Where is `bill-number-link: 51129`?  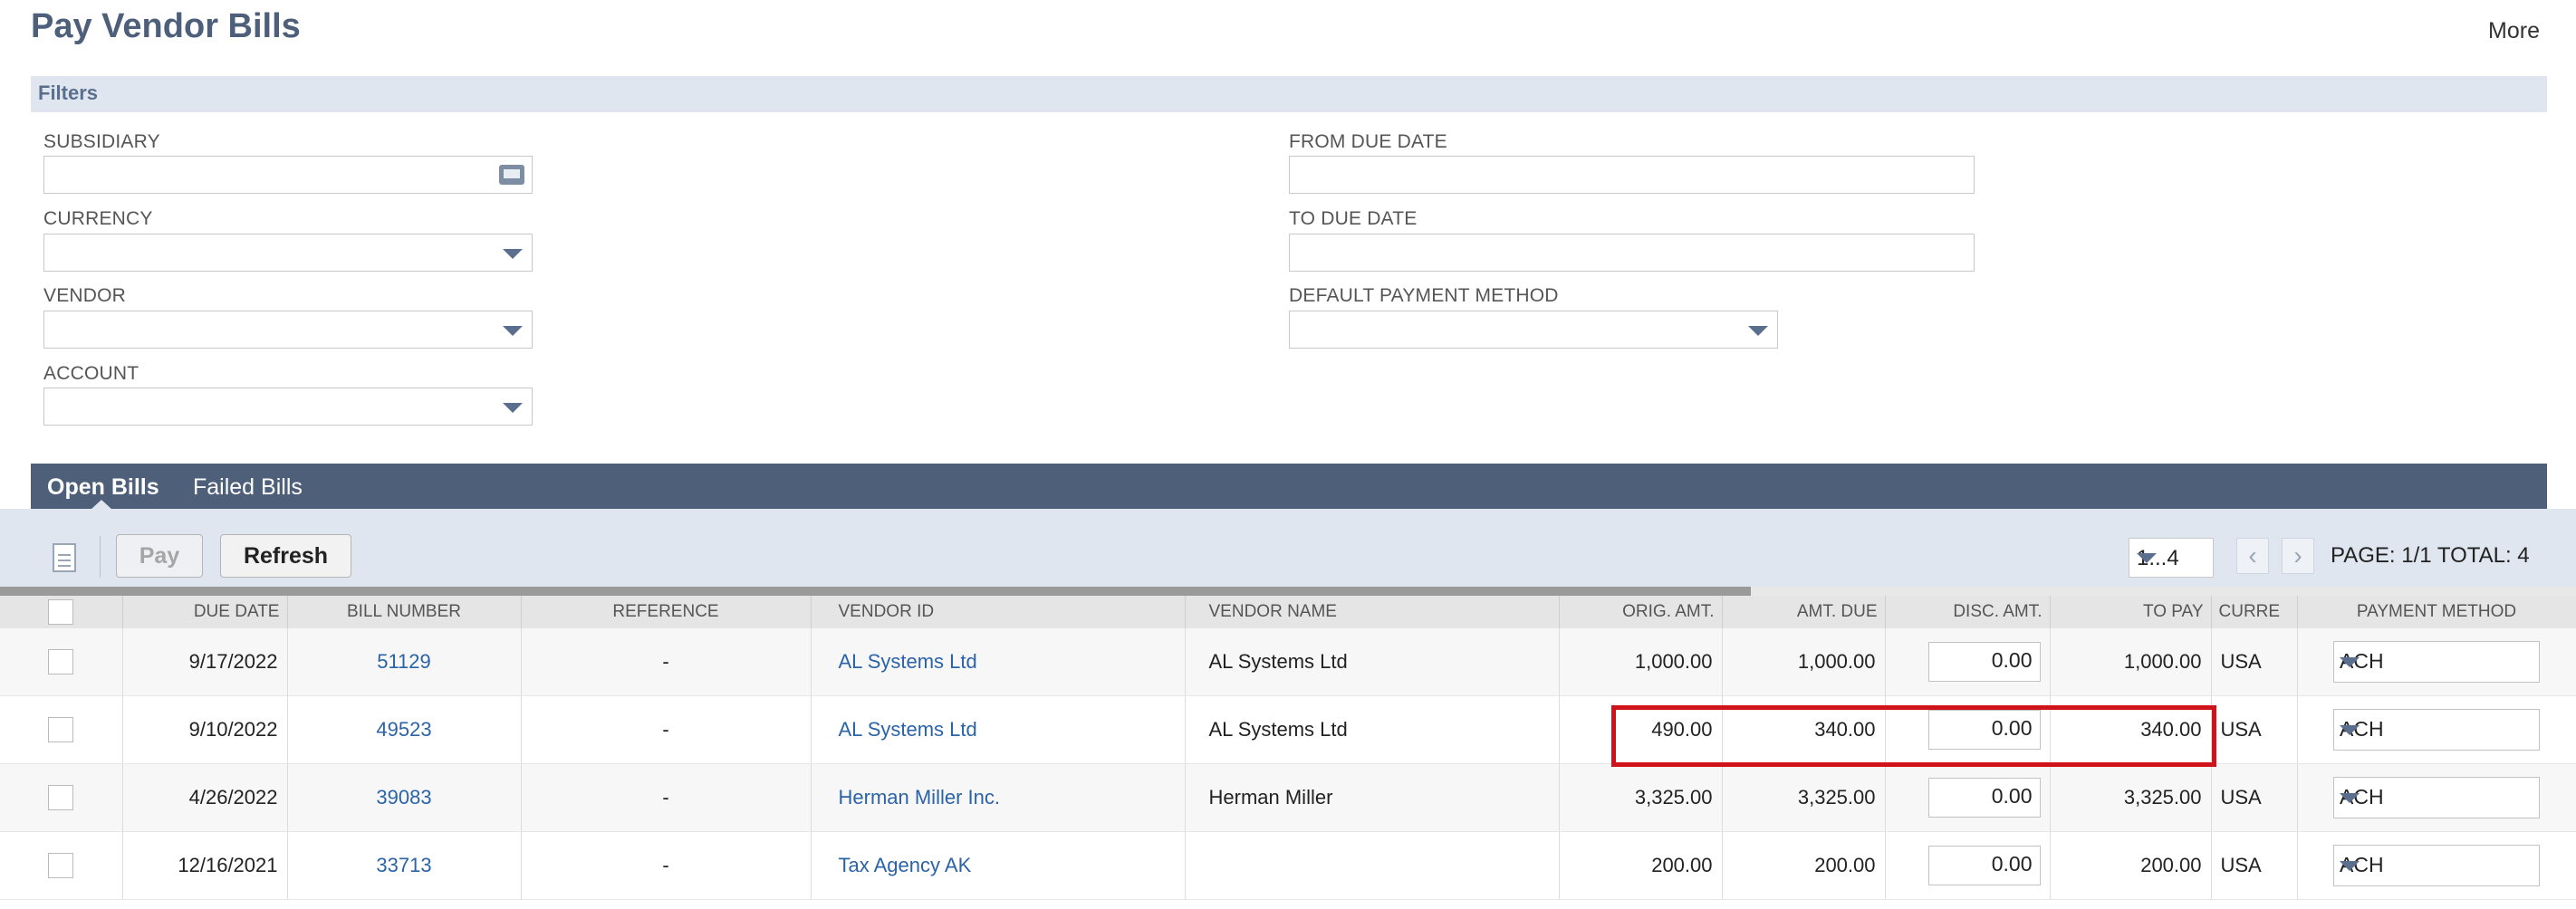
bill-number-link: 51129 is located at coordinates (404, 662).